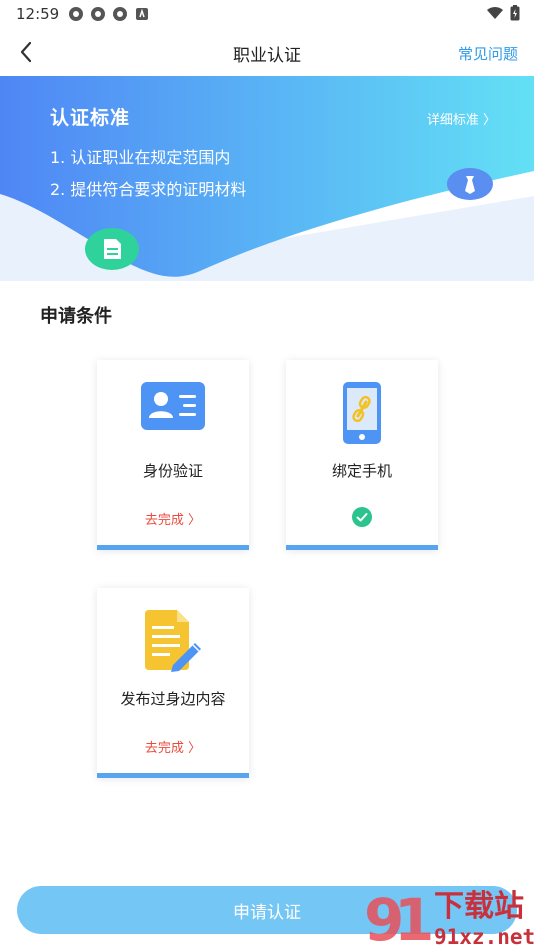  What do you see at coordinates (495, 12) in the screenshot?
I see `wifi-icon` at bounding box center [495, 12].